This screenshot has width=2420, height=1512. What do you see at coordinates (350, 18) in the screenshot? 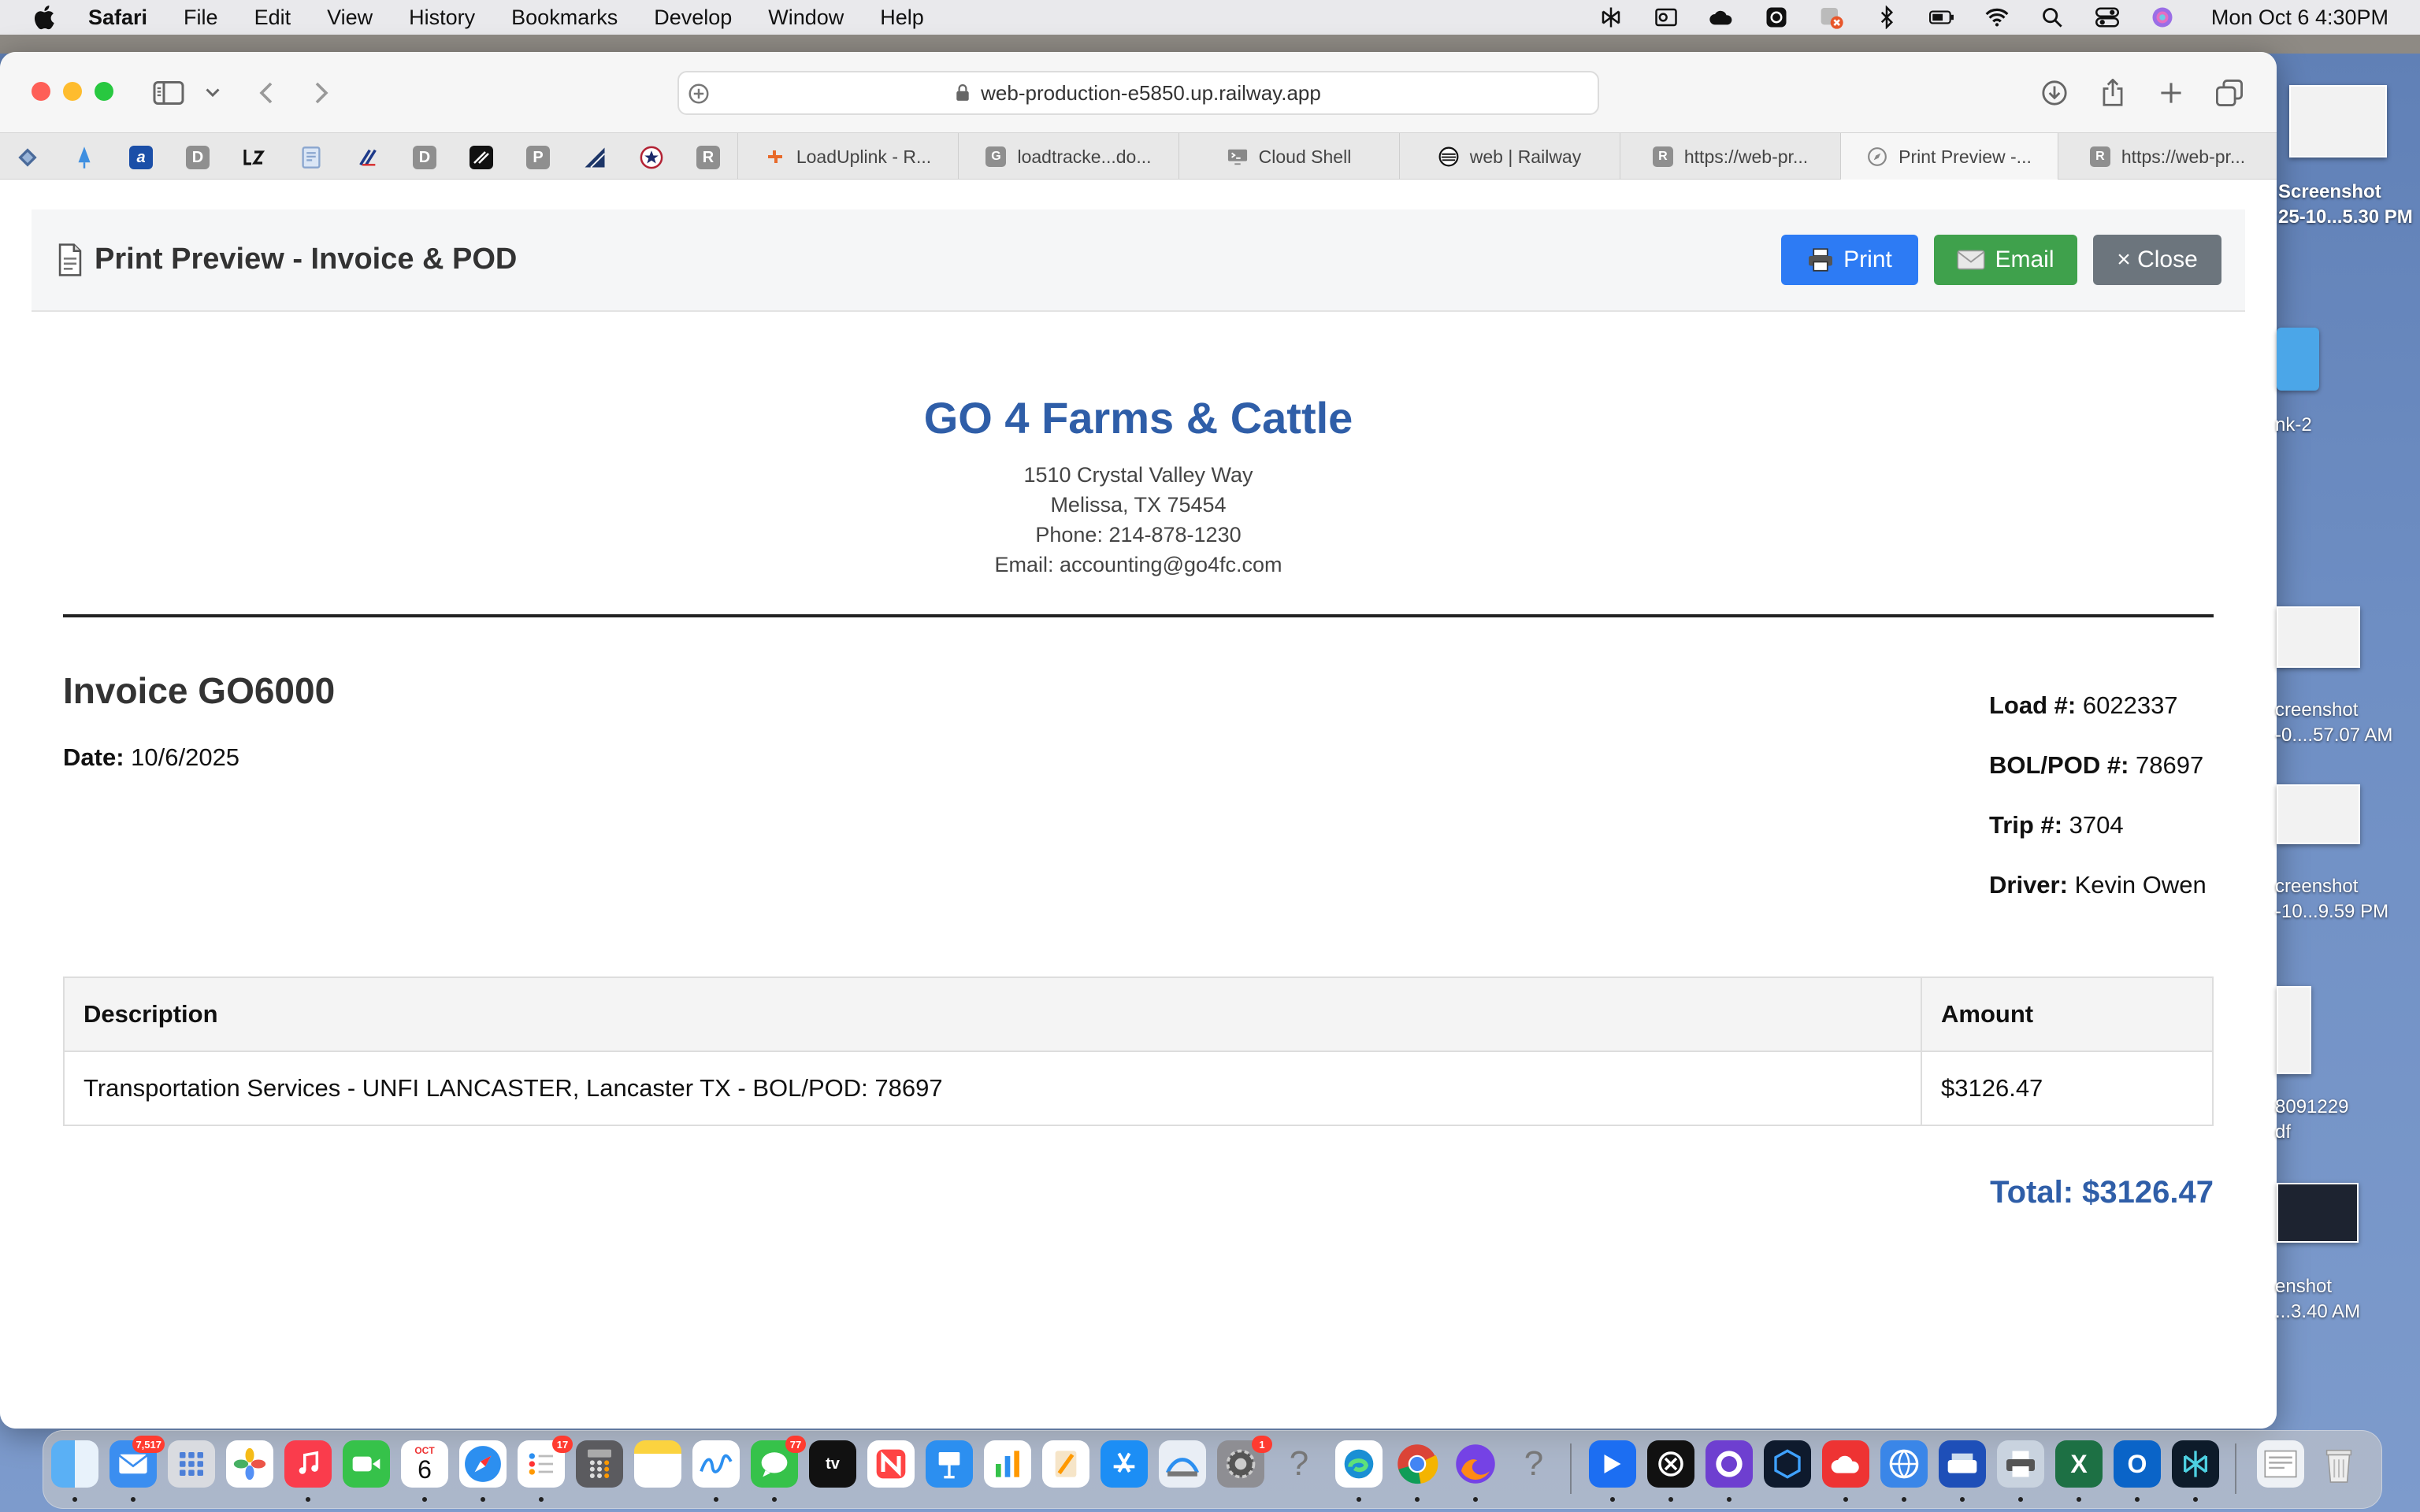
I see `menu-view: View` at bounding box center [350, 18].